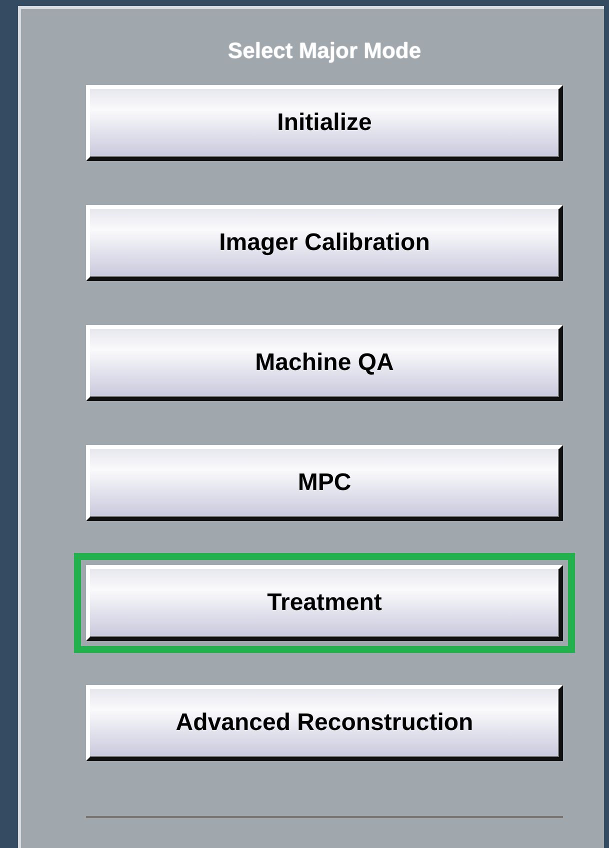 The height and width of the screenshot is (848, 609). Describe the element at coordinates (325, 51) in the screenshot. I see `panel-title: Select Major Mode` at that location.